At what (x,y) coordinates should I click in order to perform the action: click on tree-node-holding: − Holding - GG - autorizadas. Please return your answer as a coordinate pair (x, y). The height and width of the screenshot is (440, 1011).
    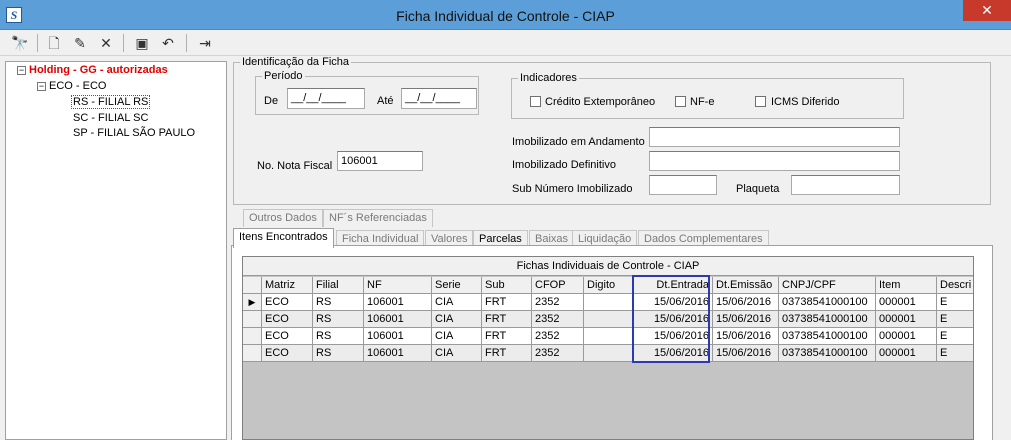
    Looking at the image, I should click on (92, 70).